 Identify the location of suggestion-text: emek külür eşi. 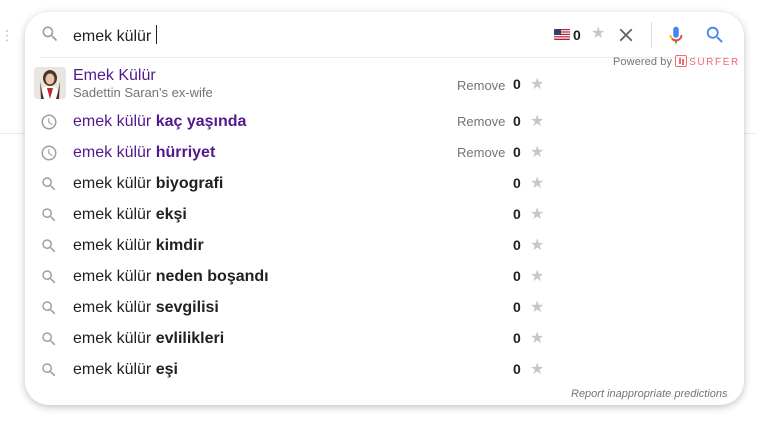
(125, 370).